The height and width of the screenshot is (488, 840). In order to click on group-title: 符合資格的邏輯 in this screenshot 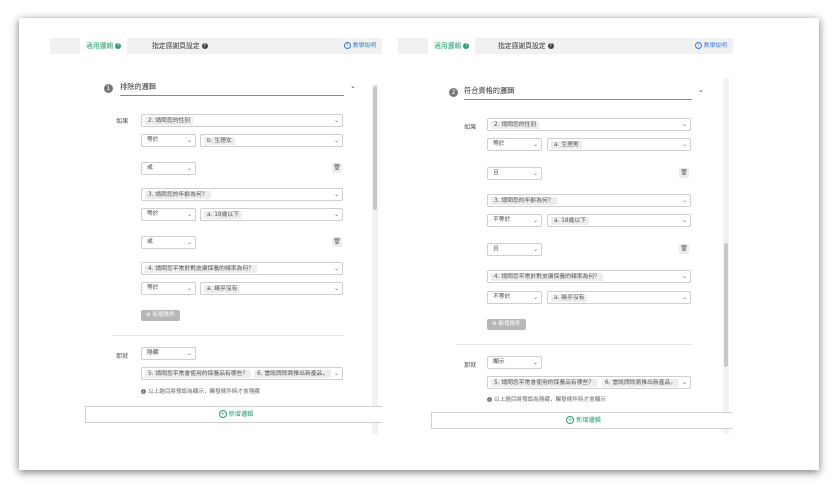, I will do `click(578, 93)`.